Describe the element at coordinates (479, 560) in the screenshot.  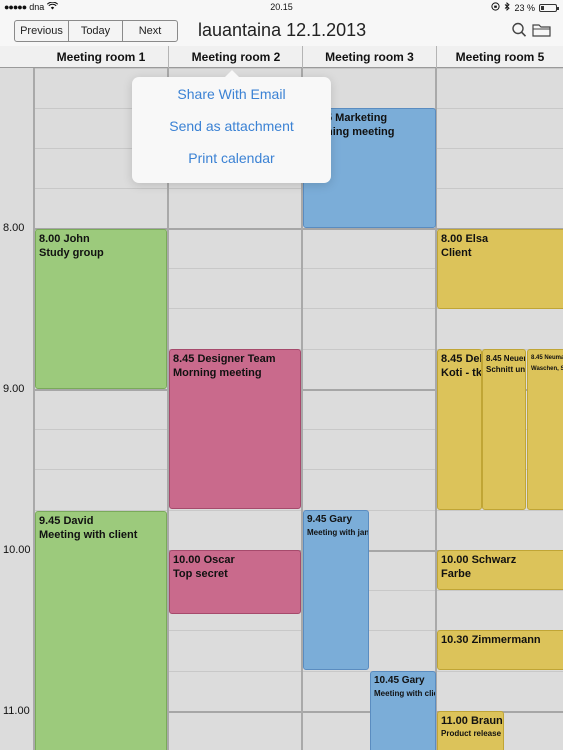
I see `event-title: 10.00 Schwarz` at that location.